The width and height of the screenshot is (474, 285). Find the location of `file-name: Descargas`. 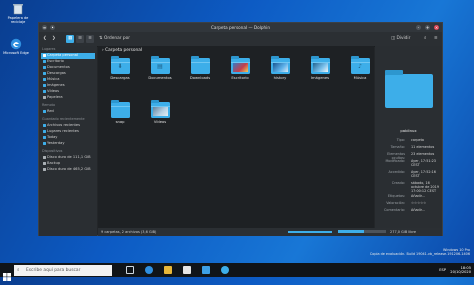

file-name: Descargas is located at coordinates (120, 78).